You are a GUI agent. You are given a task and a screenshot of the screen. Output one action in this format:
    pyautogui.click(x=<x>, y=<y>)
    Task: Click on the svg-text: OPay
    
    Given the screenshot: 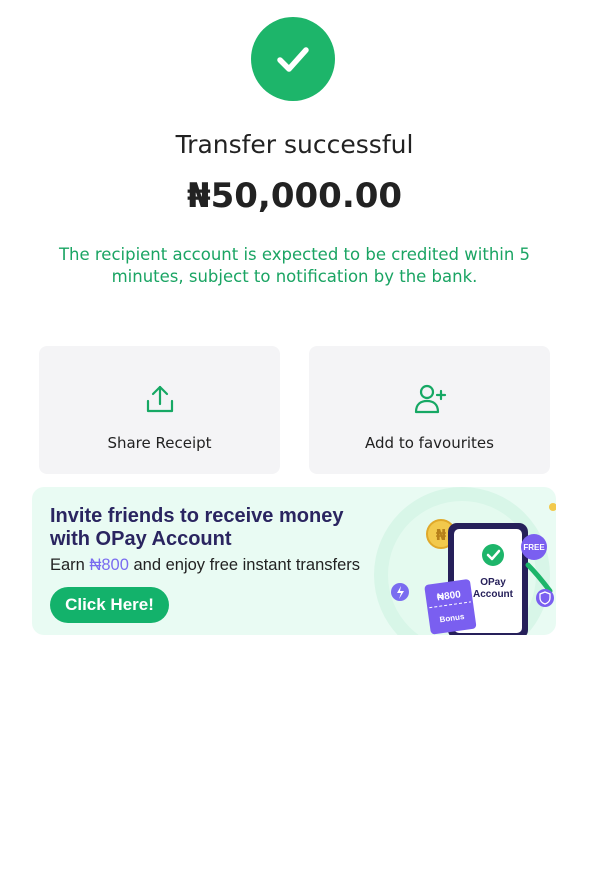 What is the action you would take?
    pyautogui.click(x=493, y=582)
    